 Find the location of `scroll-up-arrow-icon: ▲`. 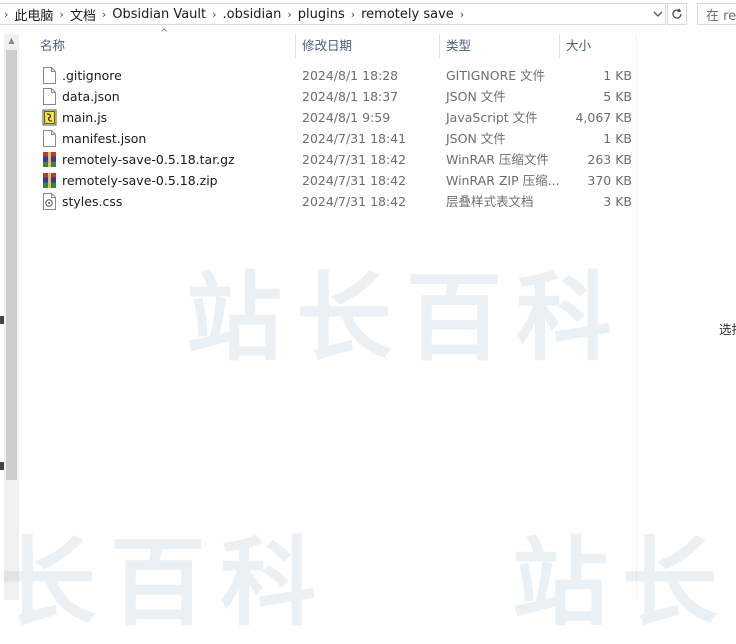

scroll-up-arrow-icon: ▲ is located at coordinates (11, 41).